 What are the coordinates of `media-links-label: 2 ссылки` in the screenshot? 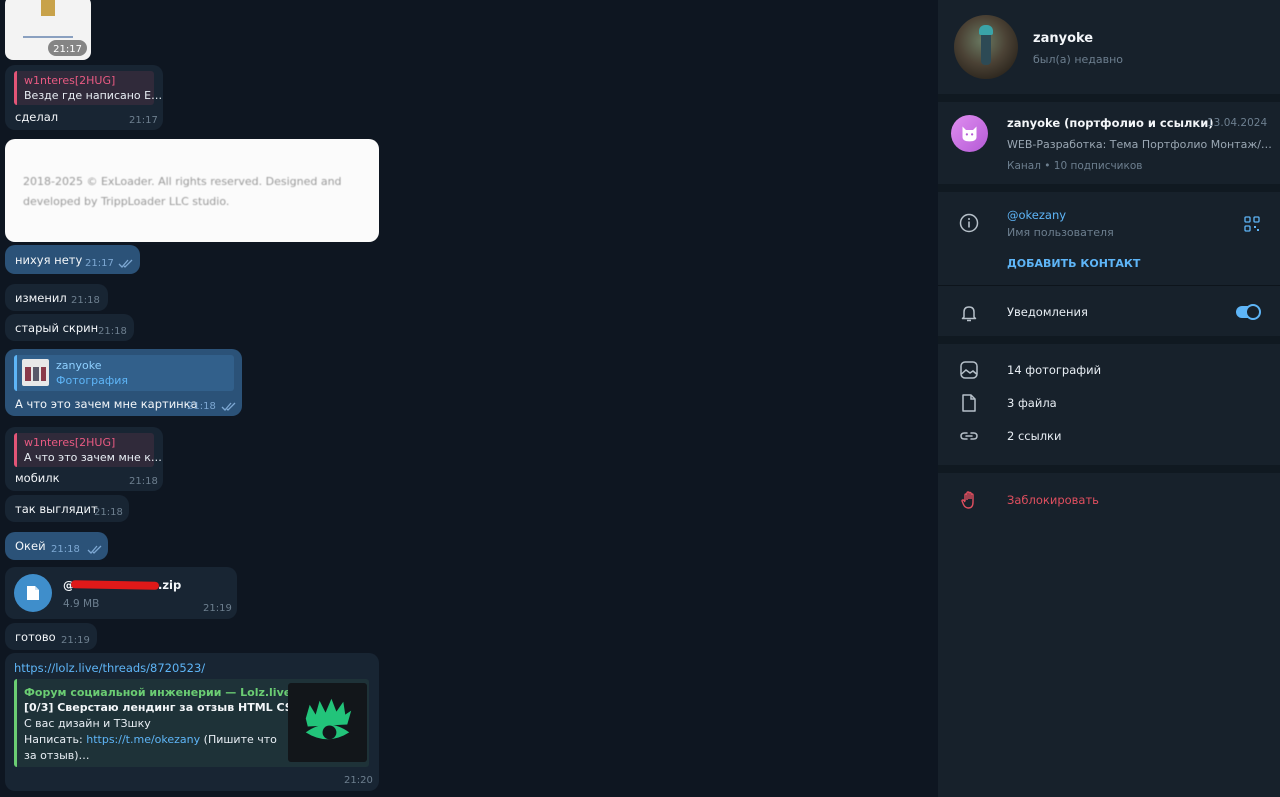 It's located at (1034, 436).